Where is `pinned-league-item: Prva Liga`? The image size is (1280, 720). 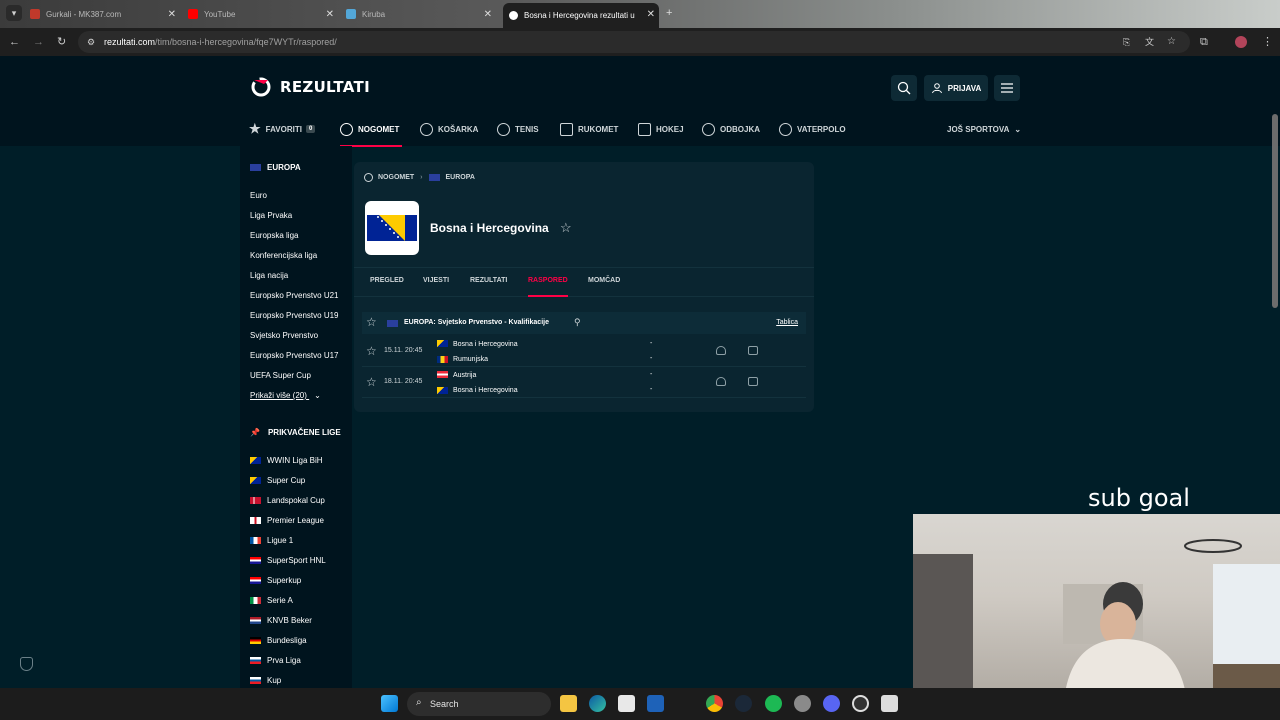
pinned-league-item: Prva Liga is located at coordinates (275, 660).